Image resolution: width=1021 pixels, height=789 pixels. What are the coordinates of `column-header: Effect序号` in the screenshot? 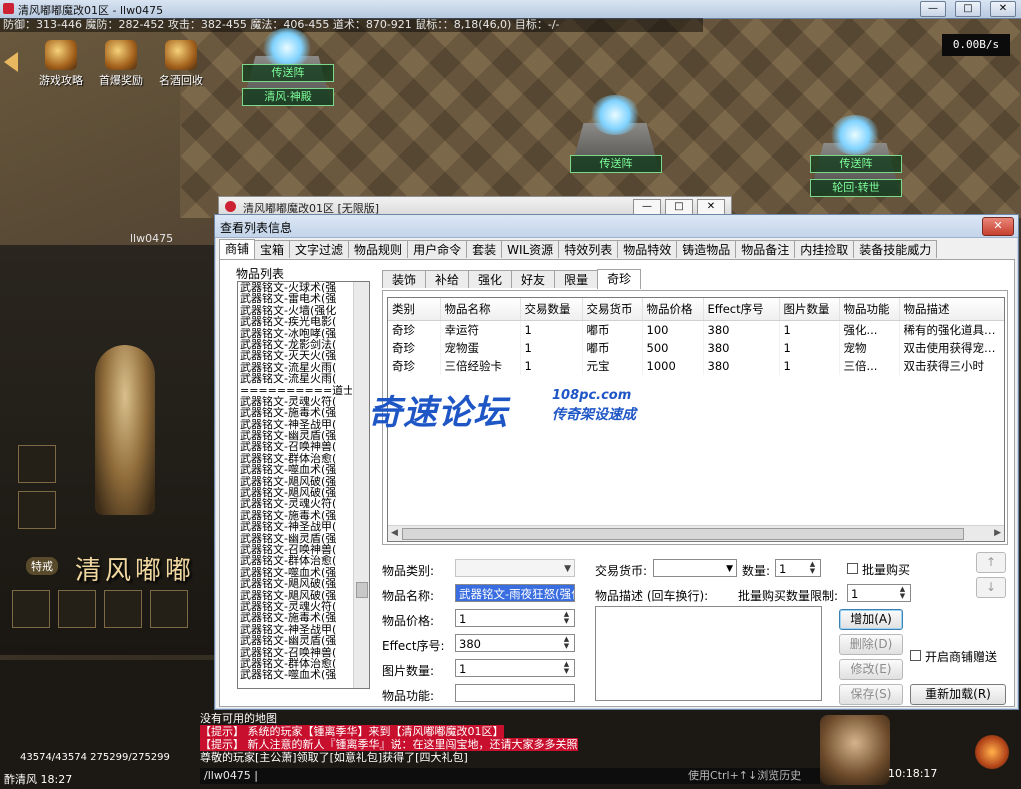 It's located at (741, 309).